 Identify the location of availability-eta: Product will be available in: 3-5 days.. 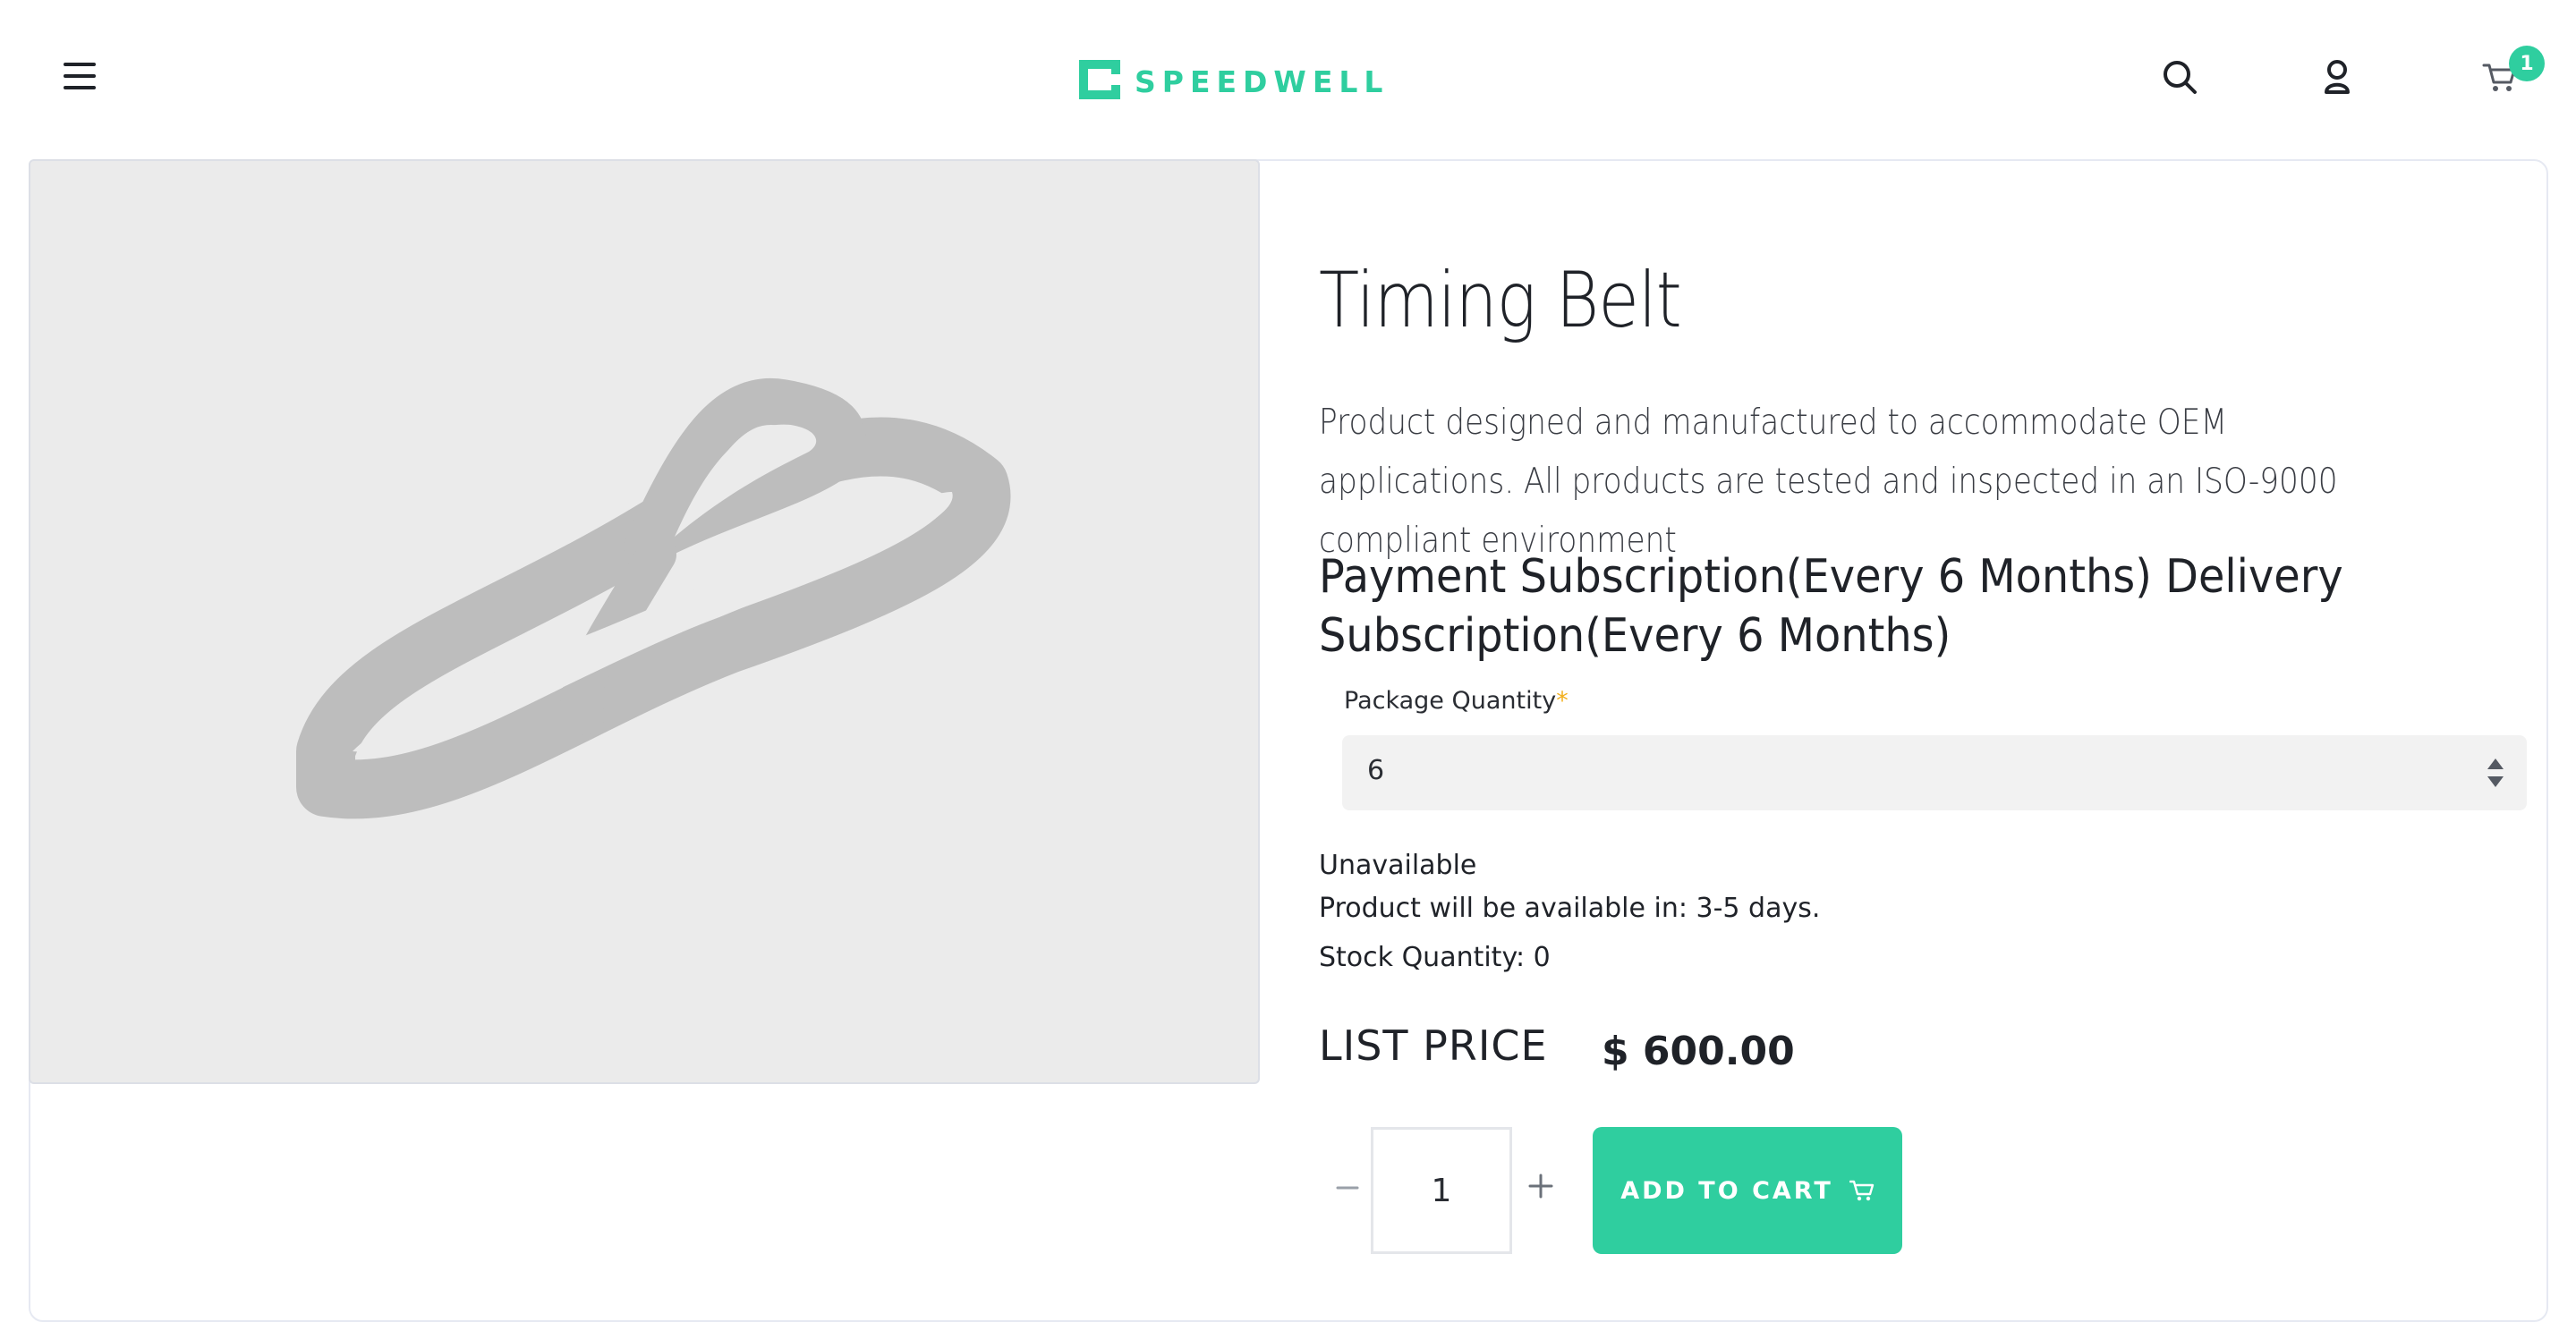
(1570, 908).